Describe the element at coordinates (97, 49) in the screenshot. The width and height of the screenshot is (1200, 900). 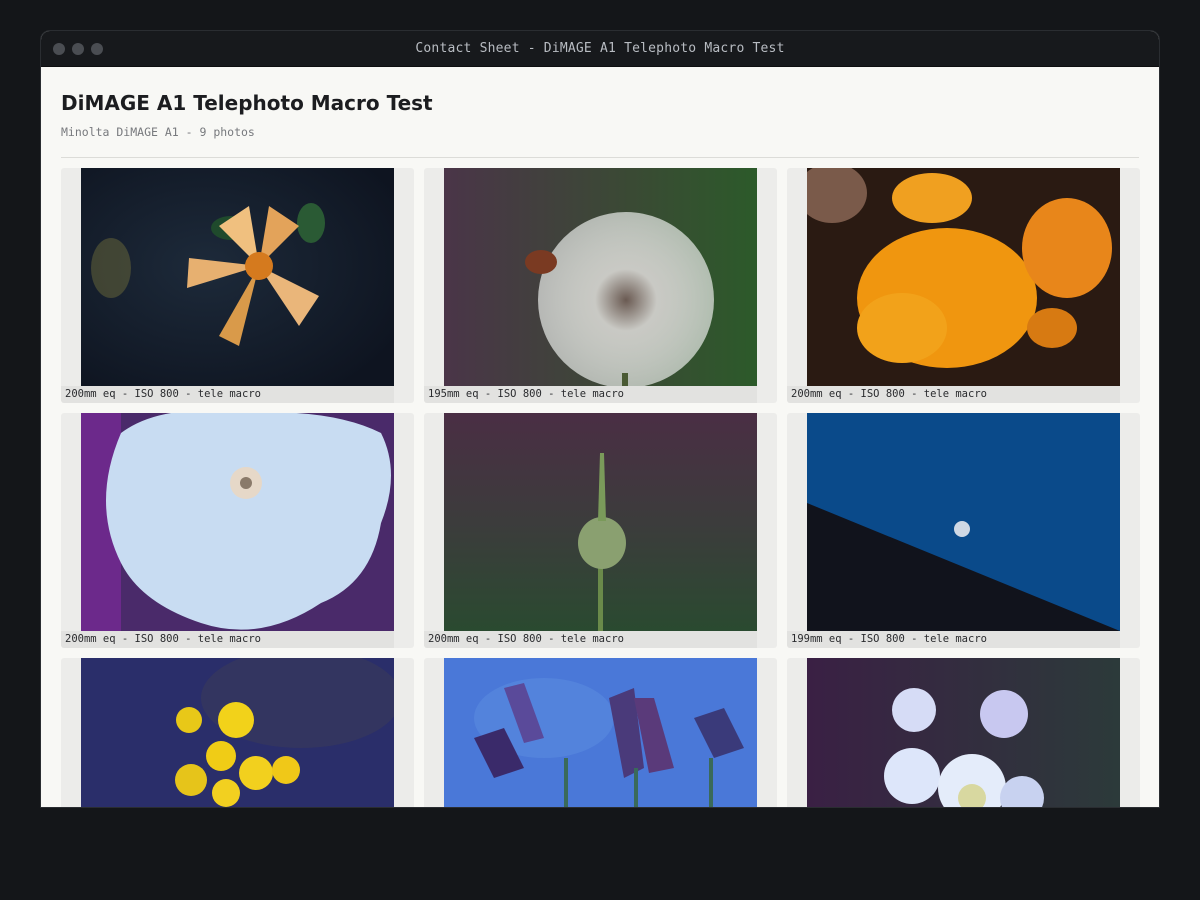
I see `maximize-button` at that location.